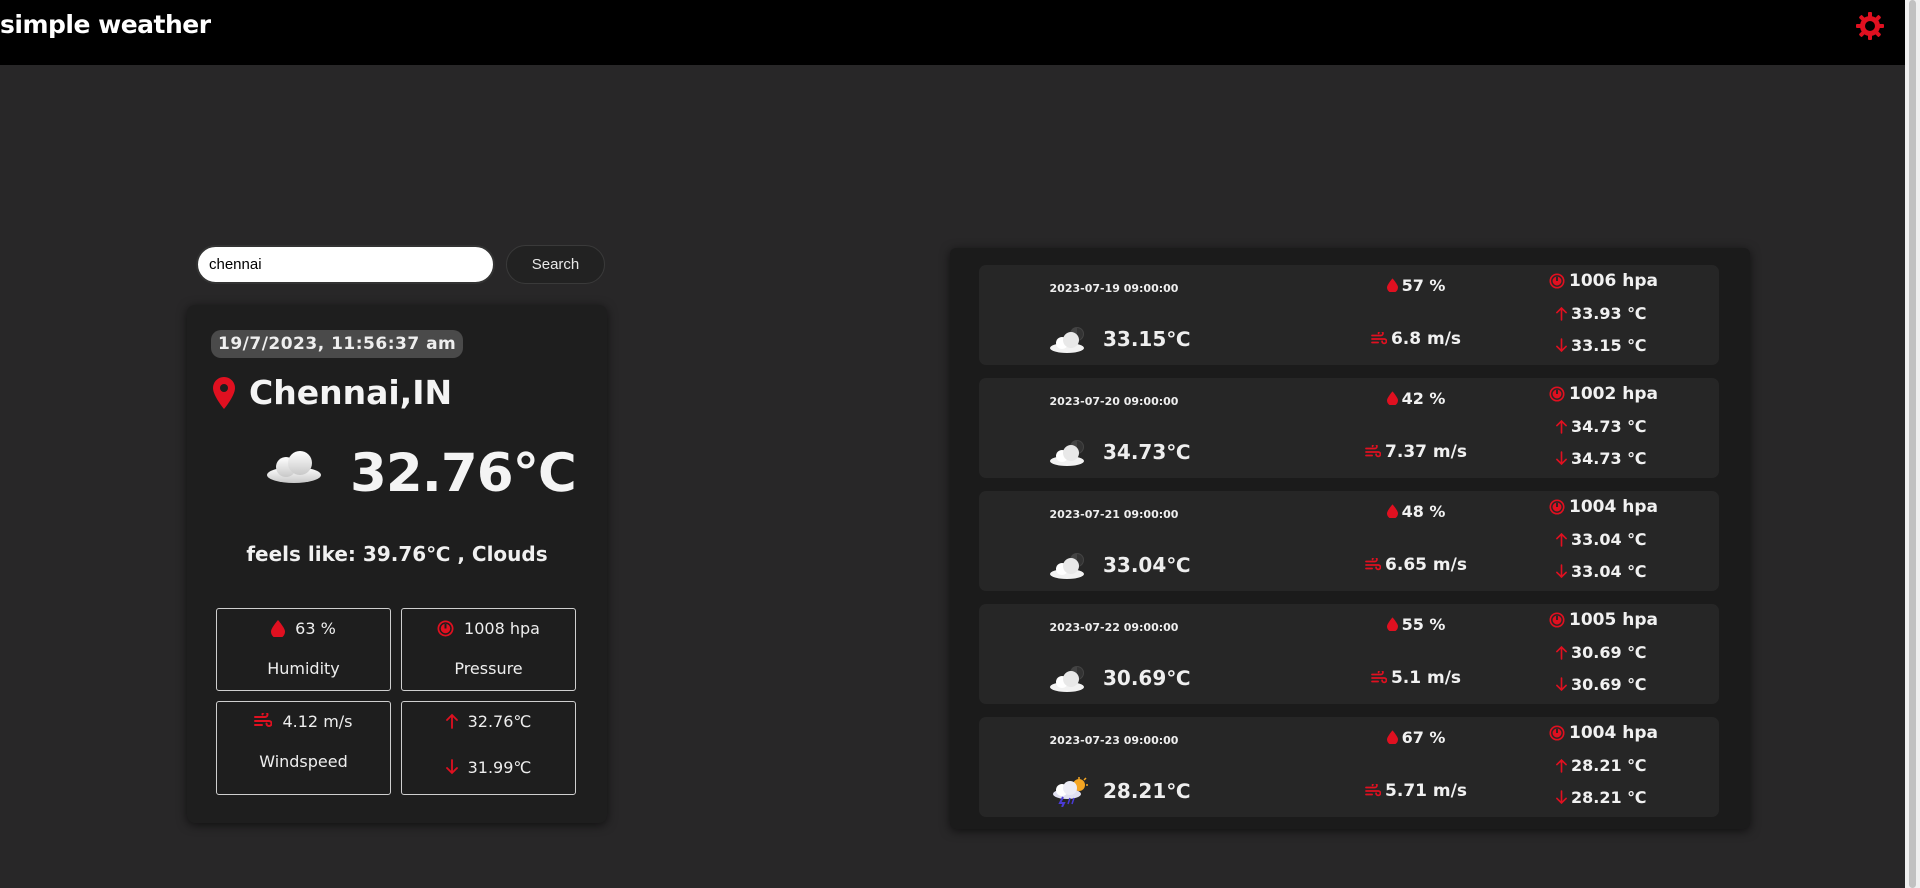  I want to click on forecast-pressure: 1005 hpa, so click(1603, 620).